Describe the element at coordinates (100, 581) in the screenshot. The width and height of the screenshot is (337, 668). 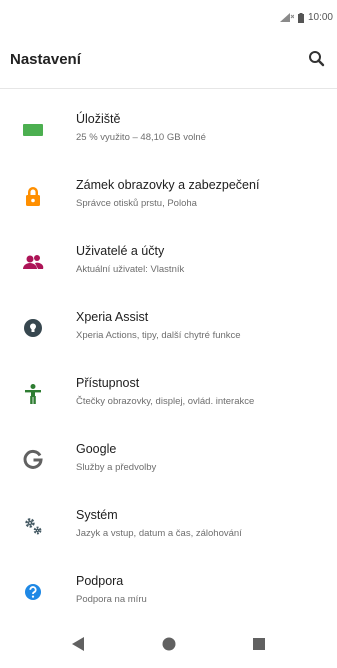
I see `settings-item-title: Podpora` at that location.